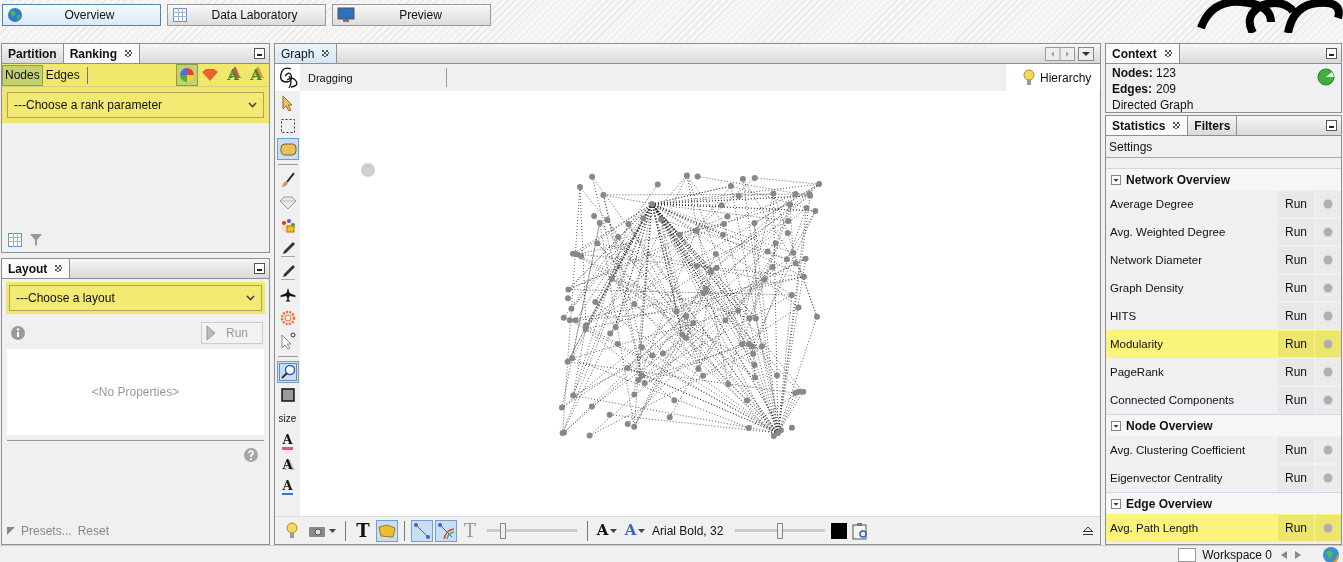  I want to click on group-title: Edge Overview, so click(1169, 503).